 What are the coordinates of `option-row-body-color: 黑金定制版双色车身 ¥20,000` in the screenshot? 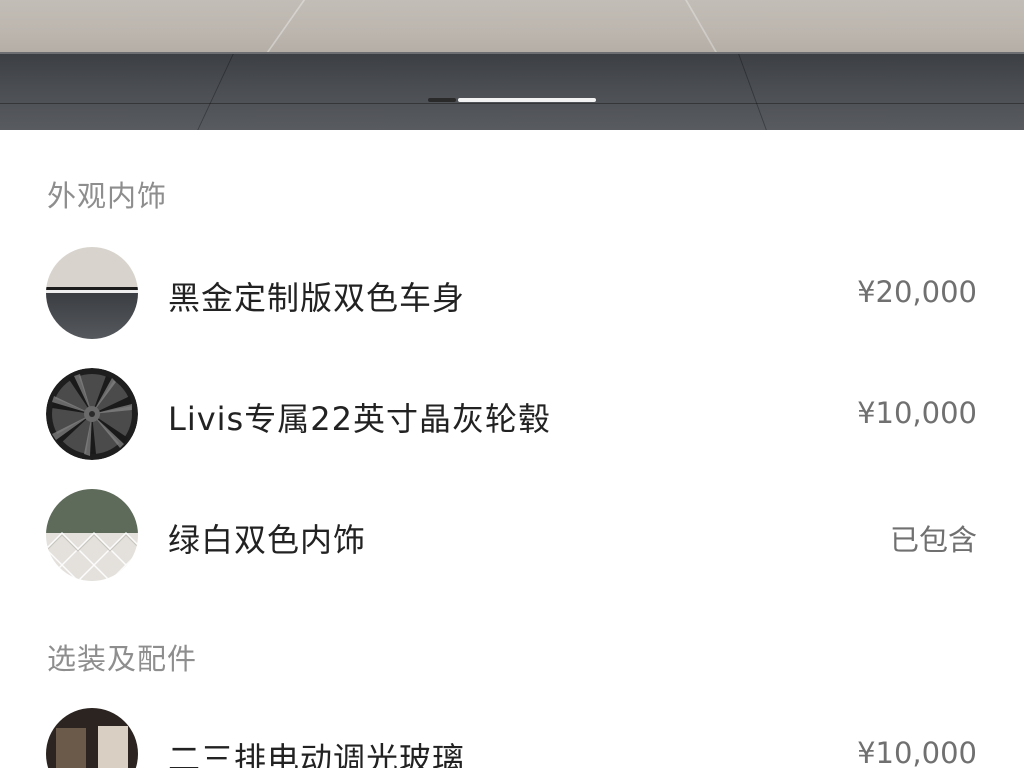 It's located at (512, 295).